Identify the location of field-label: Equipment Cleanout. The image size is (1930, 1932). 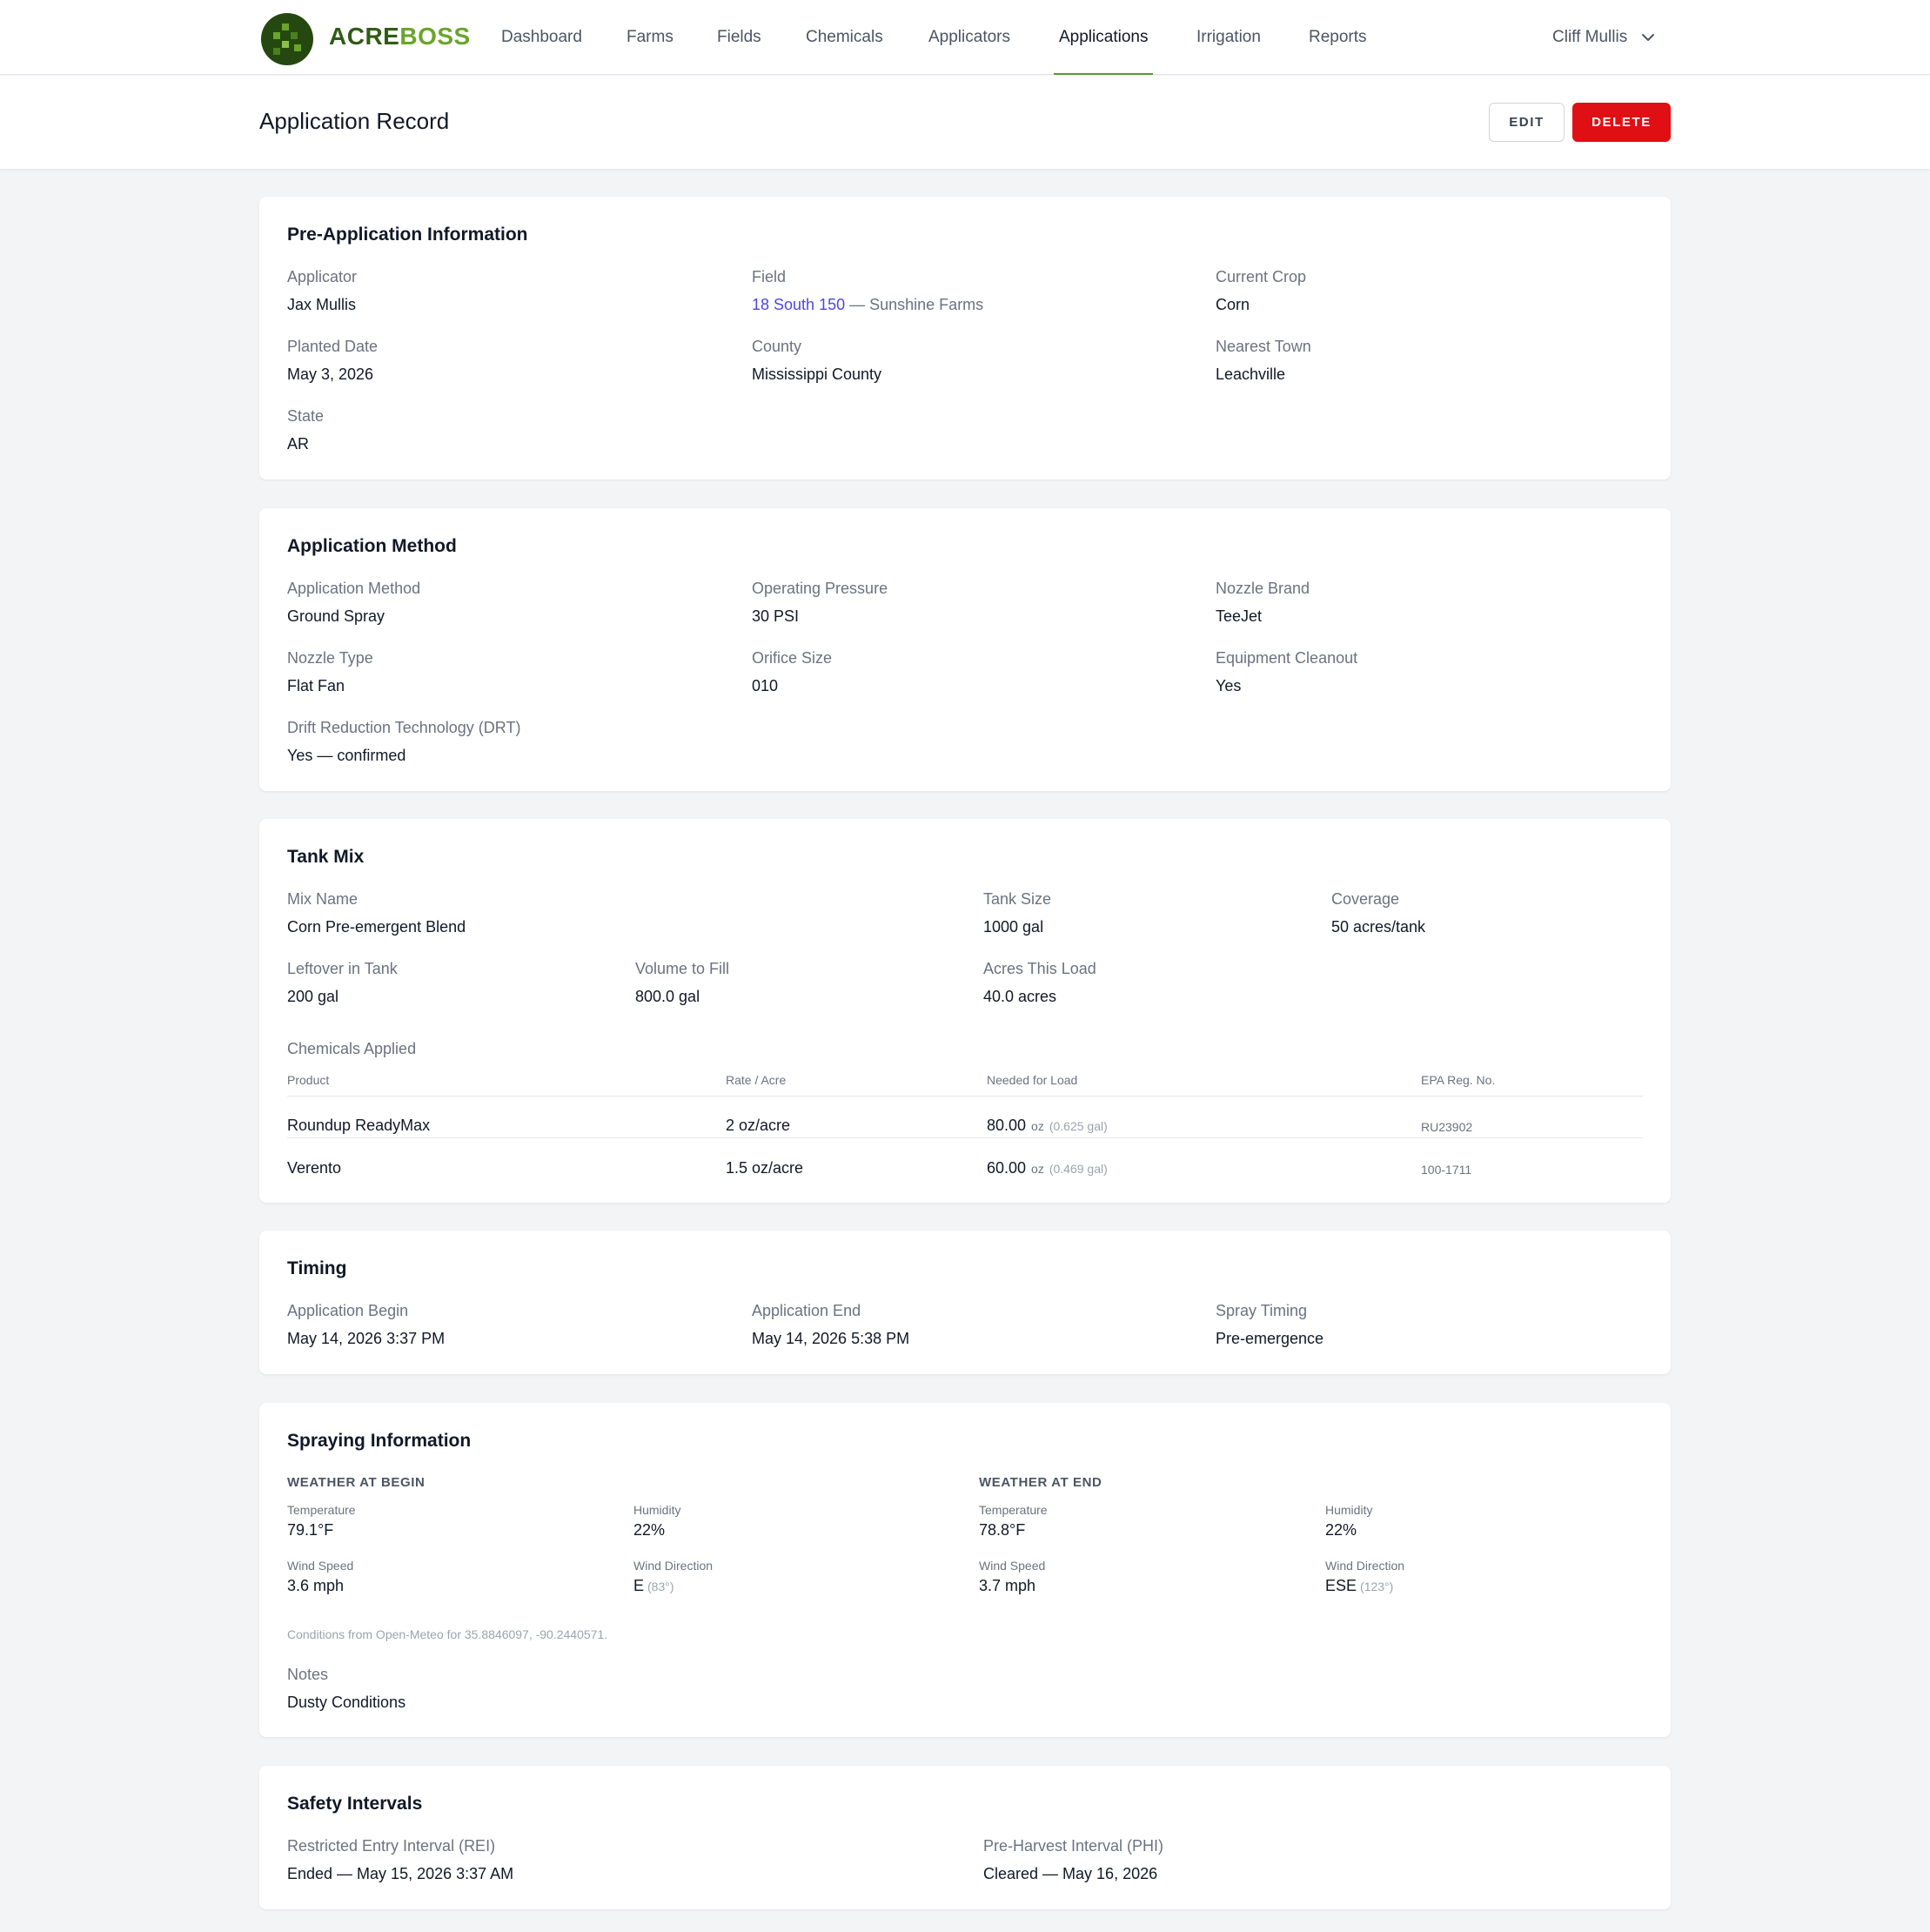
(1287, 658).